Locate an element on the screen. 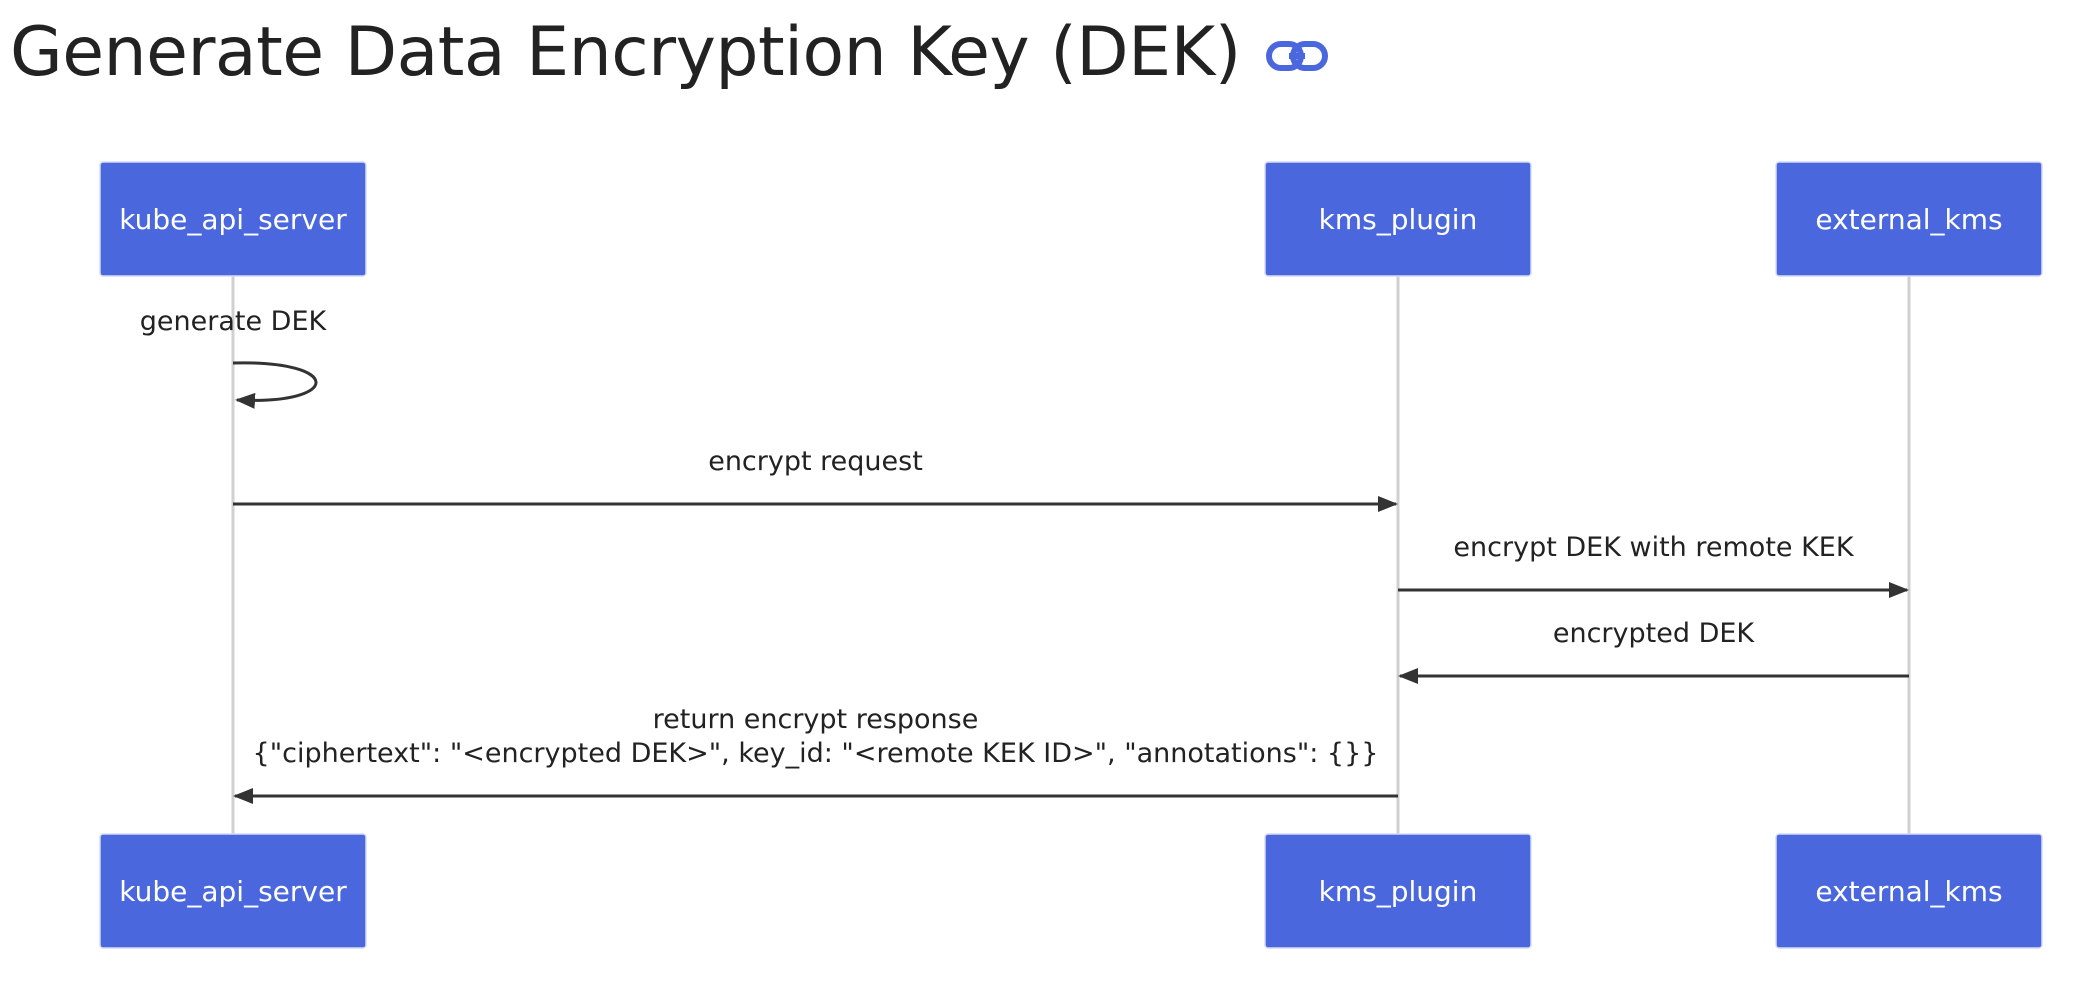 This screenshot has height=994, width=2076. actor-kms_plugin-top: kms_plugin is located at coordinates (1398, 219).